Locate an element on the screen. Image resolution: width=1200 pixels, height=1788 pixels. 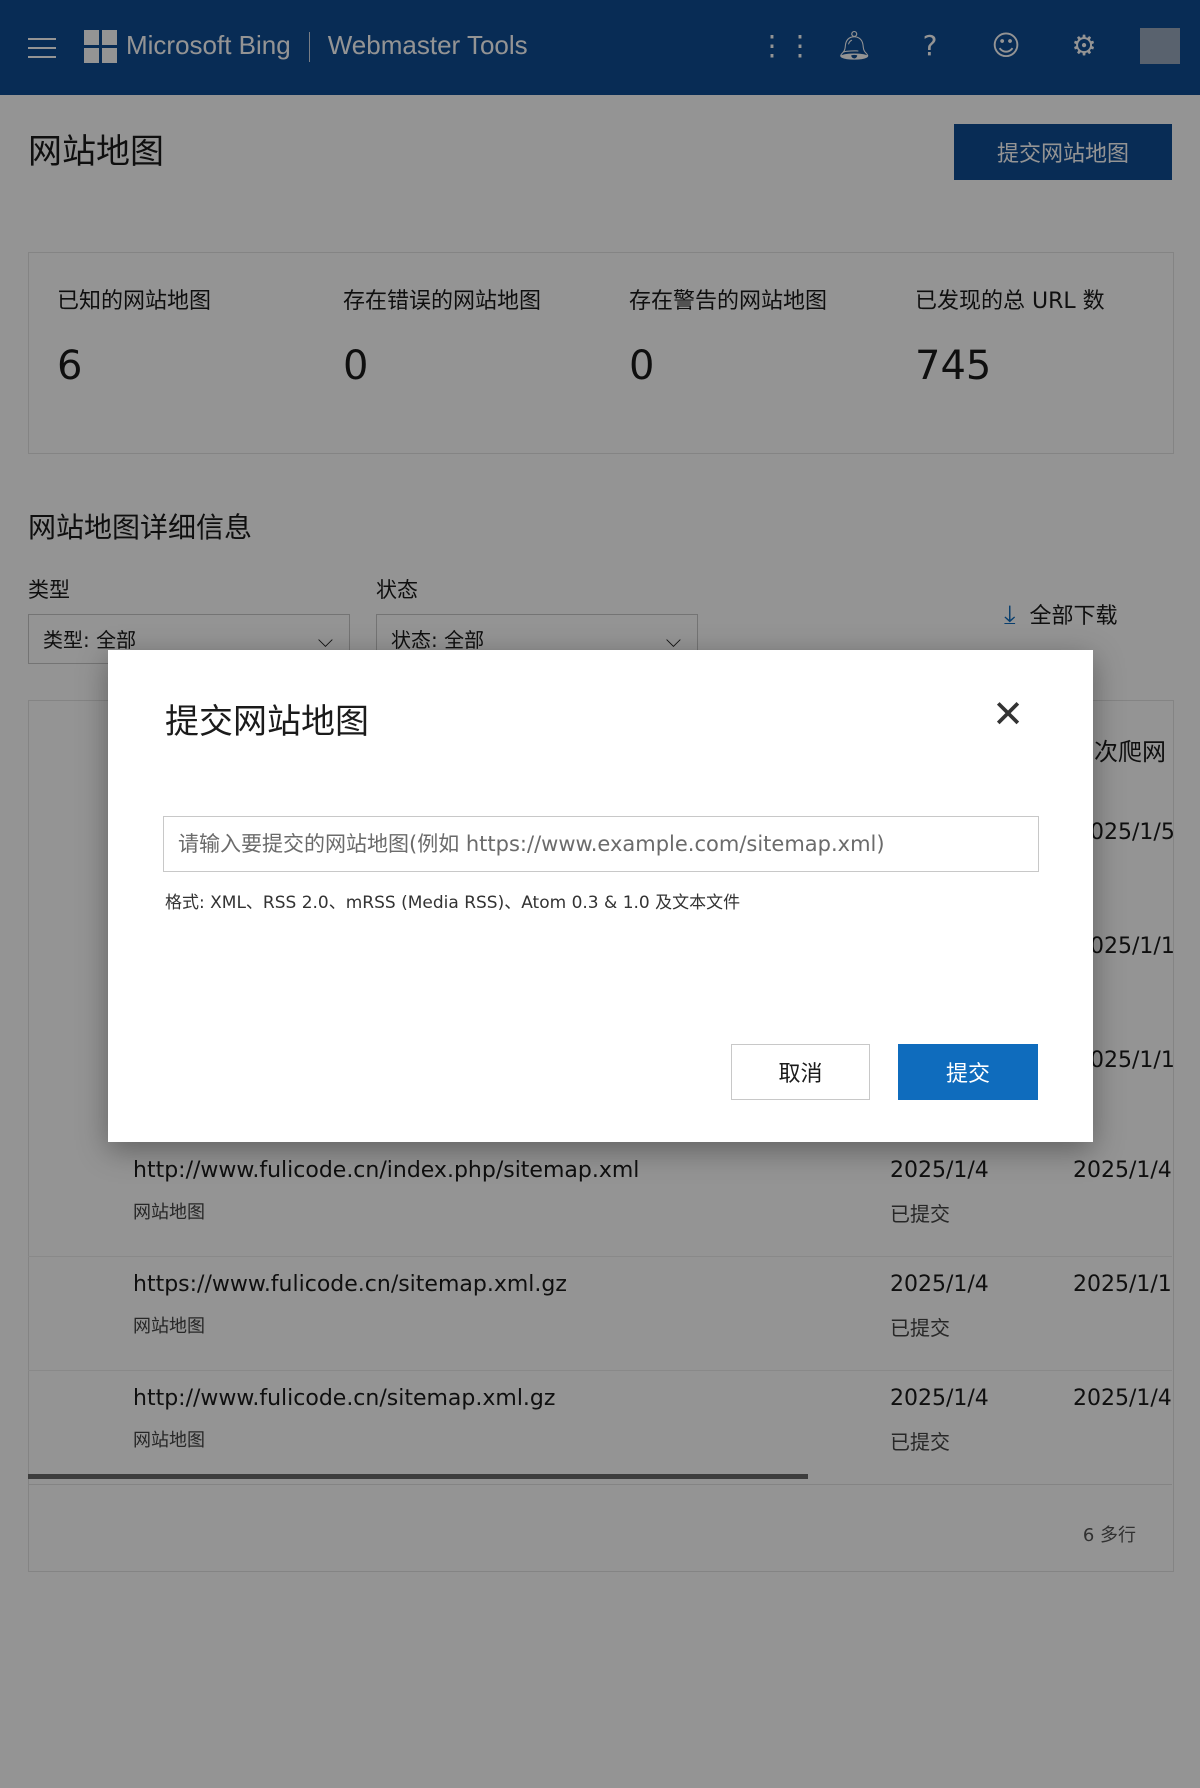
cancel-button: 取消 is located at coordinates (800, 1072).